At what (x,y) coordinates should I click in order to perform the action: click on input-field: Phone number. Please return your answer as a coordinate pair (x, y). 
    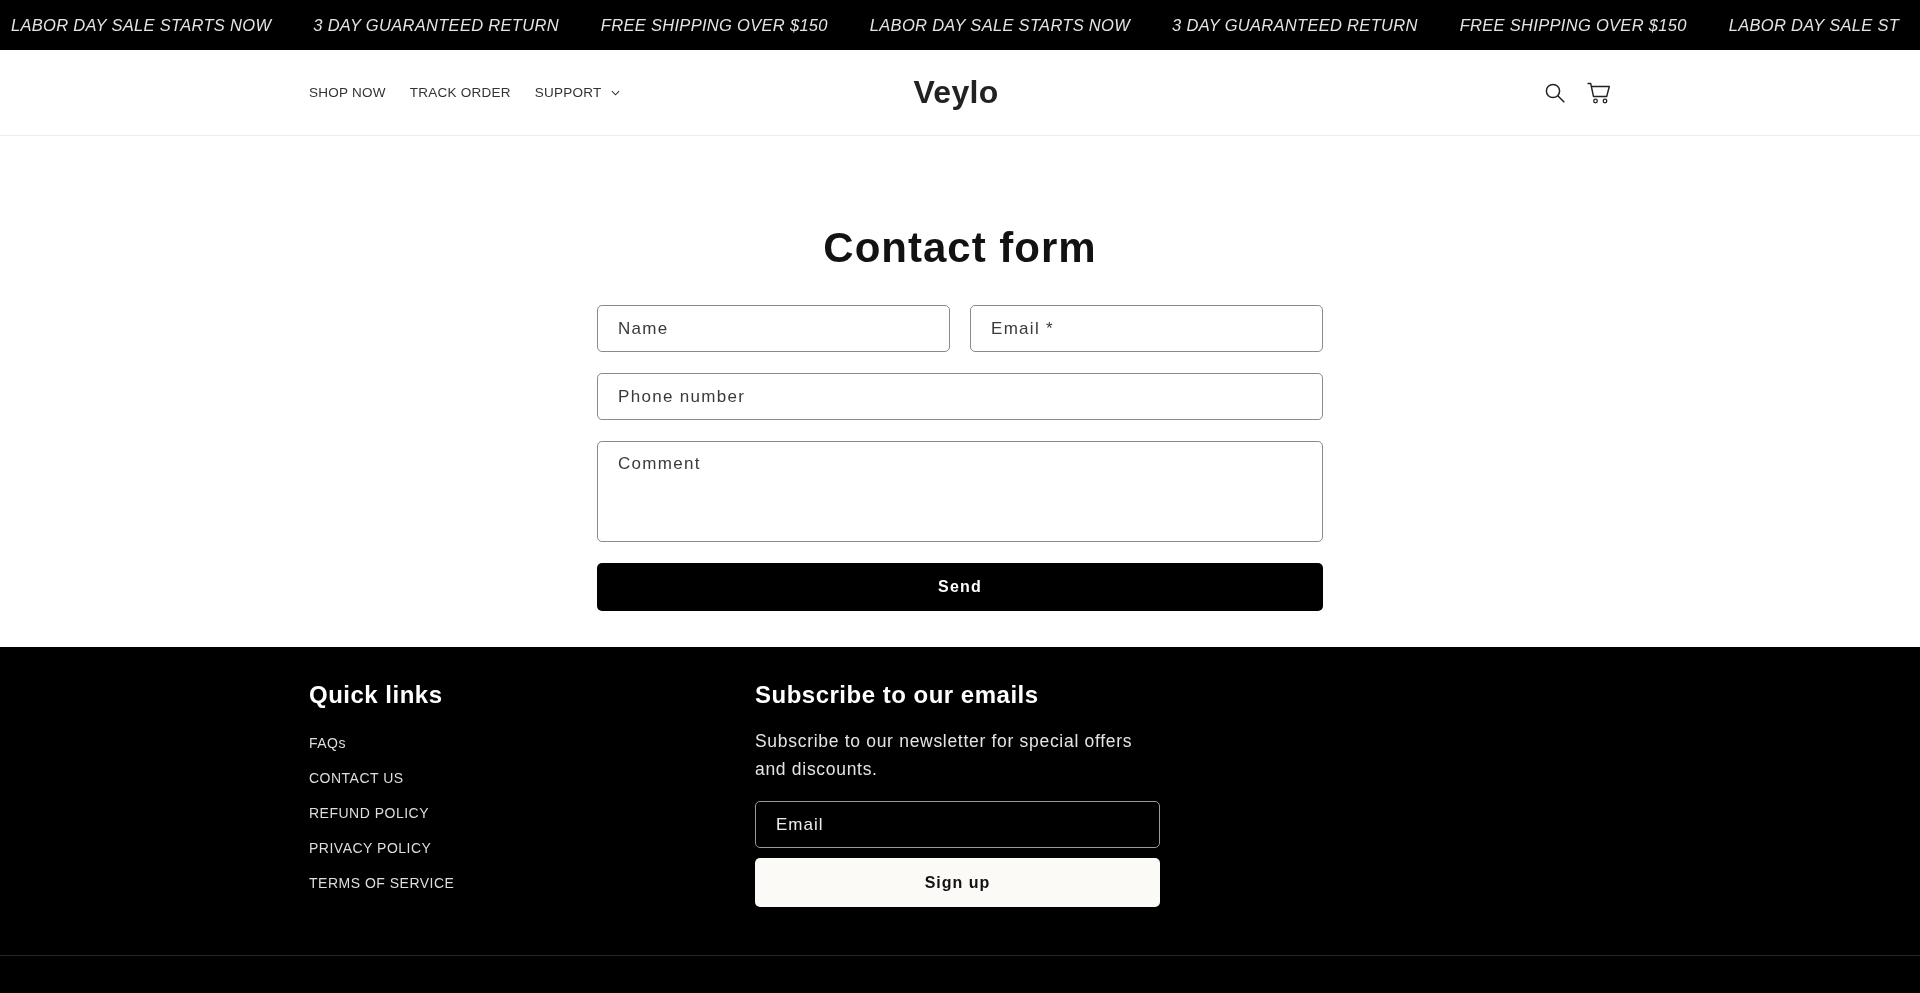
    Looking at the image, I should click on (960, 396).